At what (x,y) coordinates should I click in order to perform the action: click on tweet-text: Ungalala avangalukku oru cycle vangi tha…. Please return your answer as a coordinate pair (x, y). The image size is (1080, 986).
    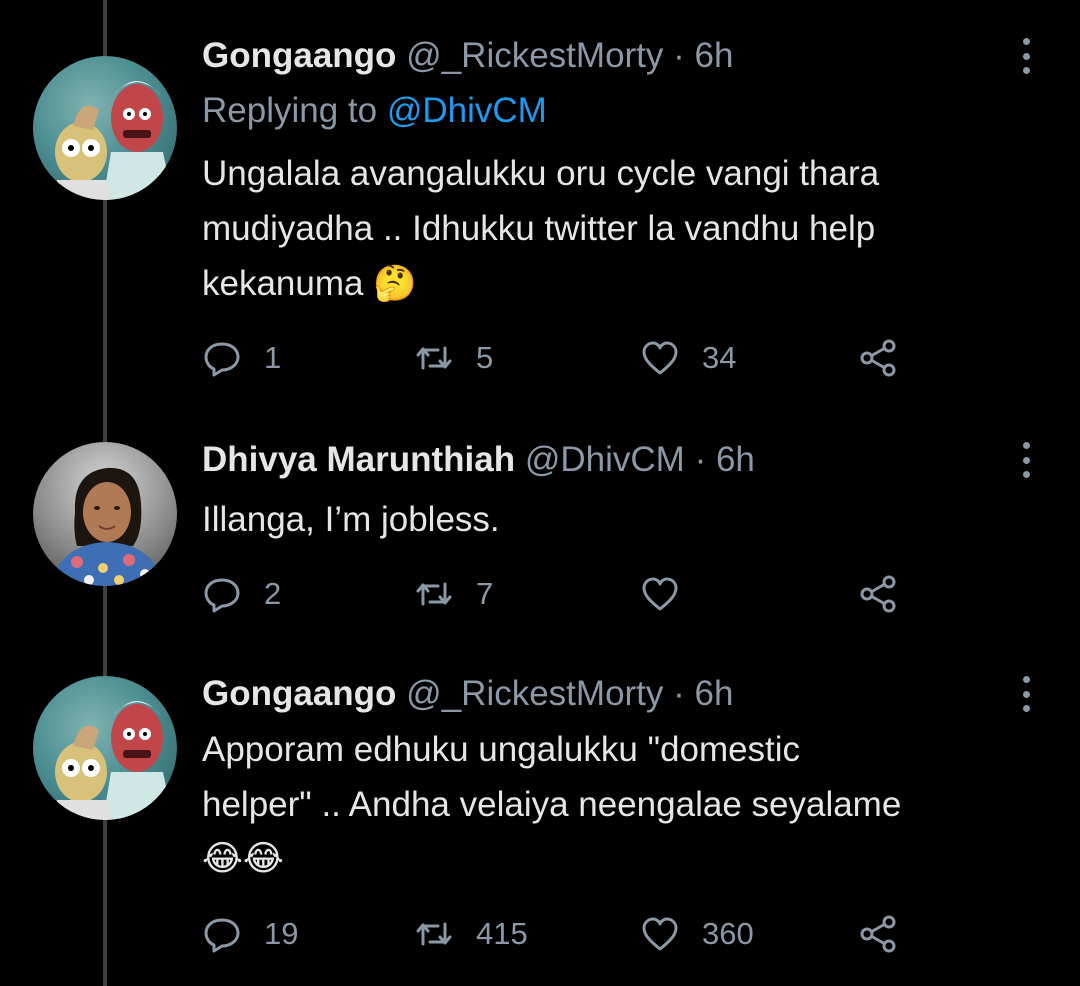
    Looking at the image, I should click on (612, 229).